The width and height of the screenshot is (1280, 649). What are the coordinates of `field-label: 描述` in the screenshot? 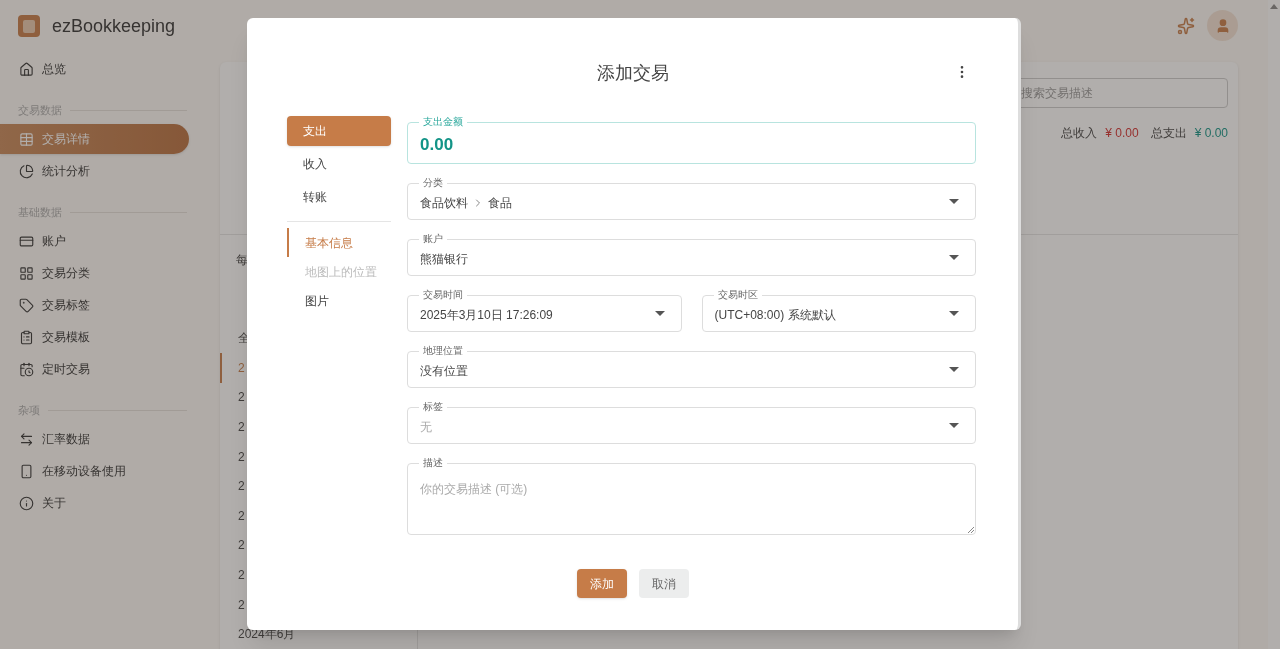 It's located at (433, 463).